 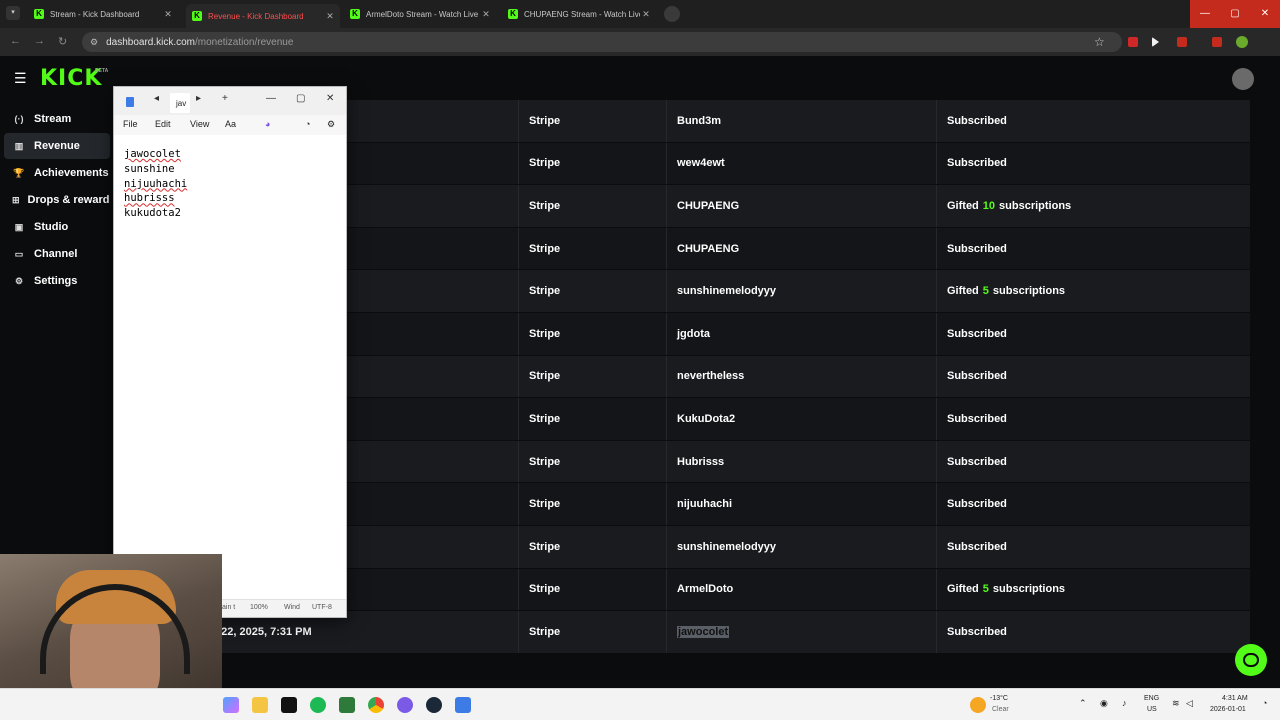 I want to click on sidebar-item-channel: ▭ Channel, so click(x=57, y=254).